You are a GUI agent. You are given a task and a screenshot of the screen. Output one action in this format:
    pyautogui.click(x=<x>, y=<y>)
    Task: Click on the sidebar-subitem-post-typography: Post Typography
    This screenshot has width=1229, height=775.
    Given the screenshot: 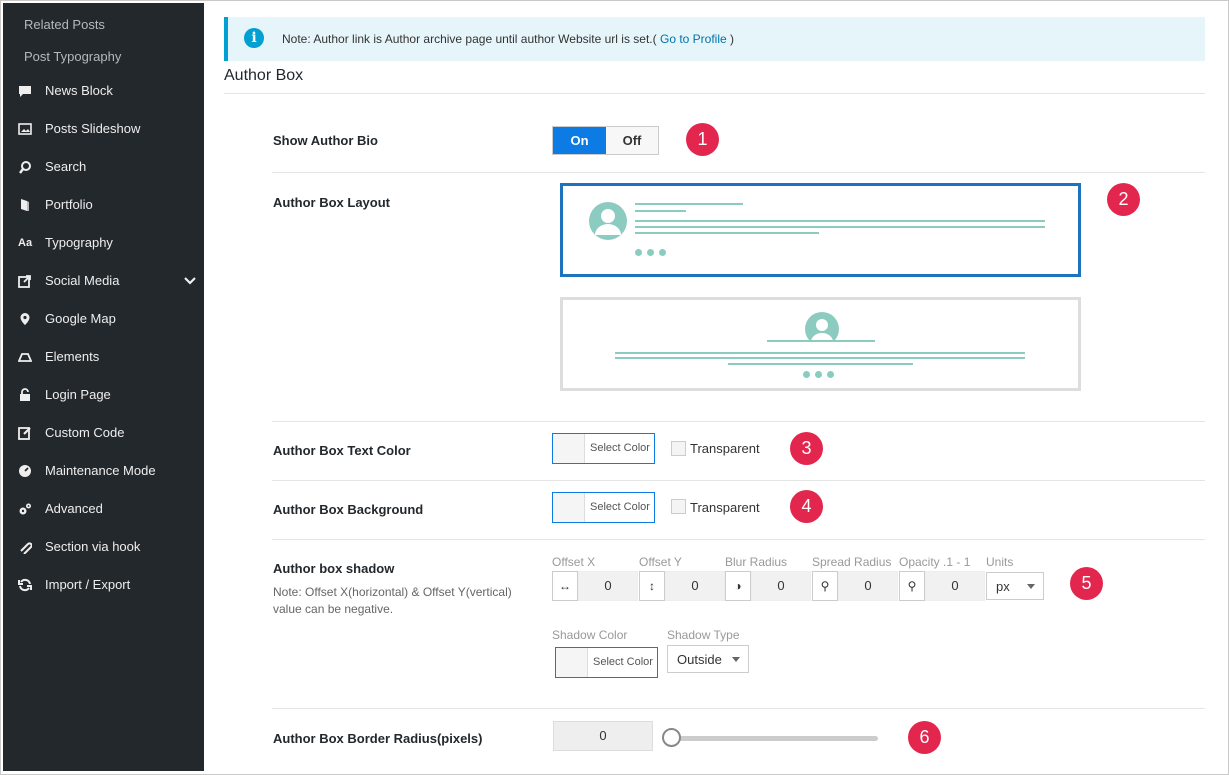 What is the action you would take?
    pyautogui.click(x=103, y=57)
    